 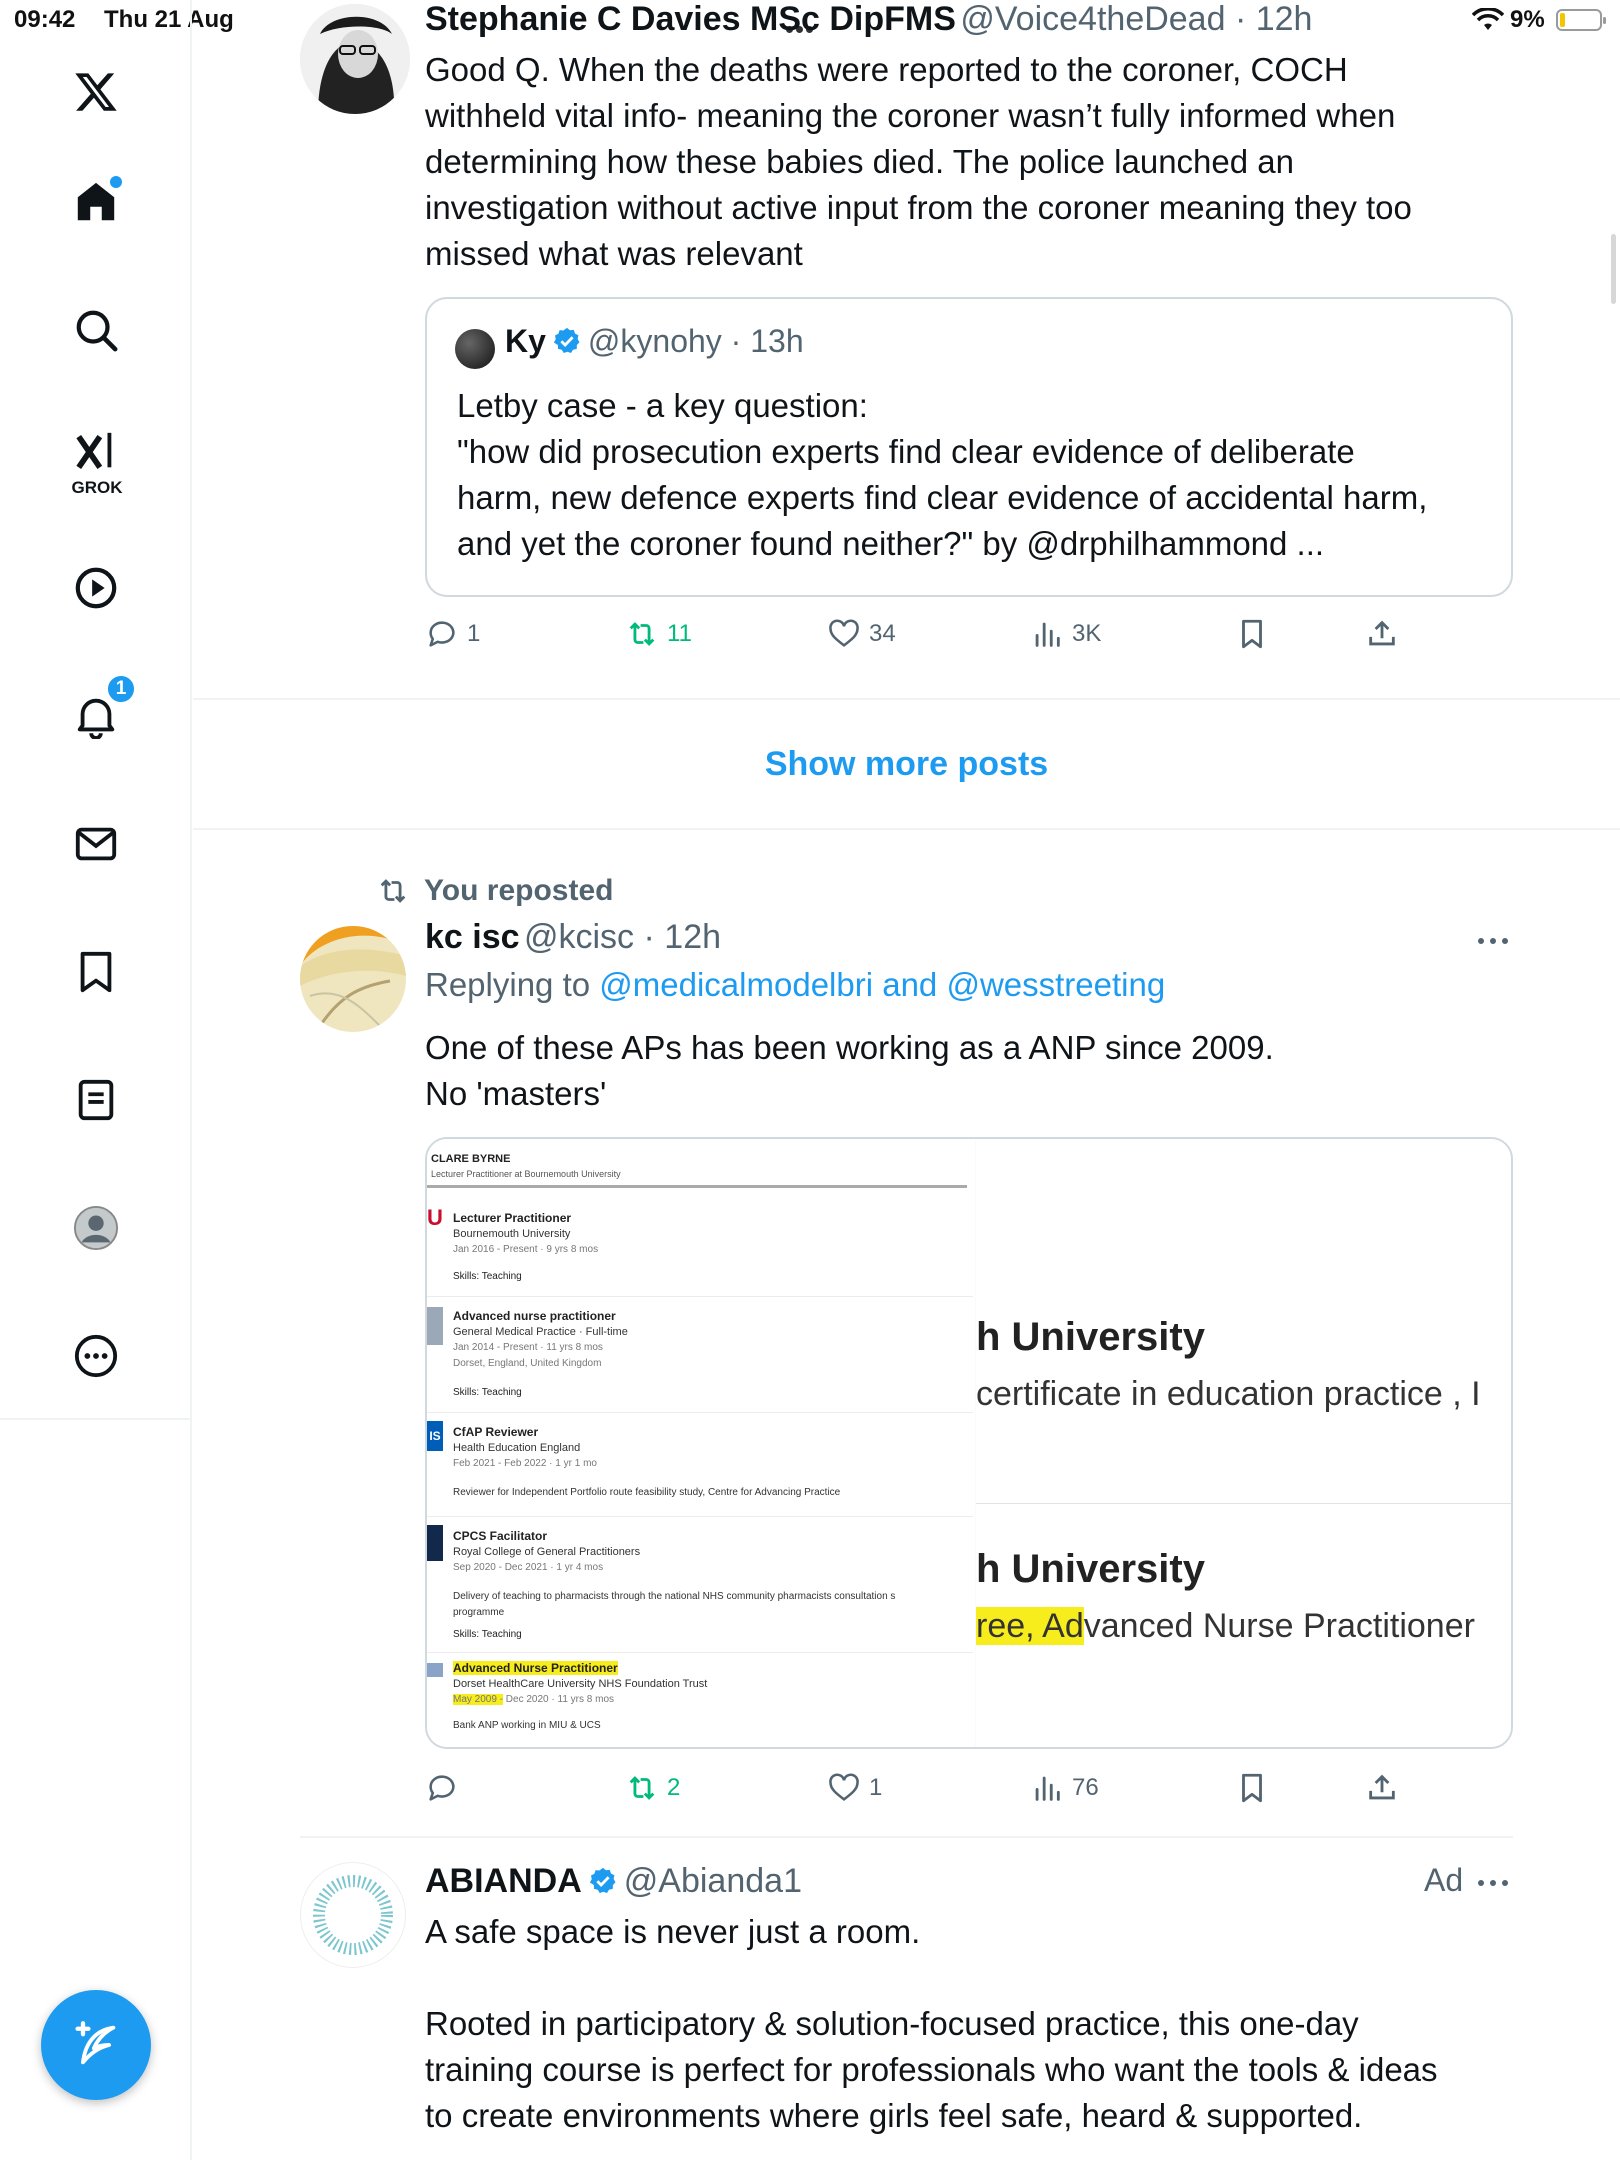 What do you see at coordinates (435, 1217) in the screenshot?
I see `bournemouth-logo-icon: U` at bounding box center [435, 1217].